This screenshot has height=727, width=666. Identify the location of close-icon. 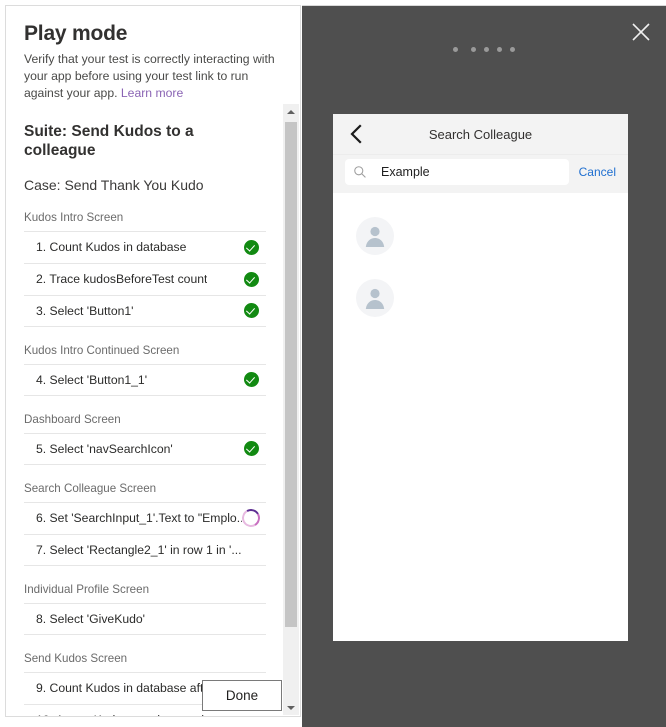
(641, 32).